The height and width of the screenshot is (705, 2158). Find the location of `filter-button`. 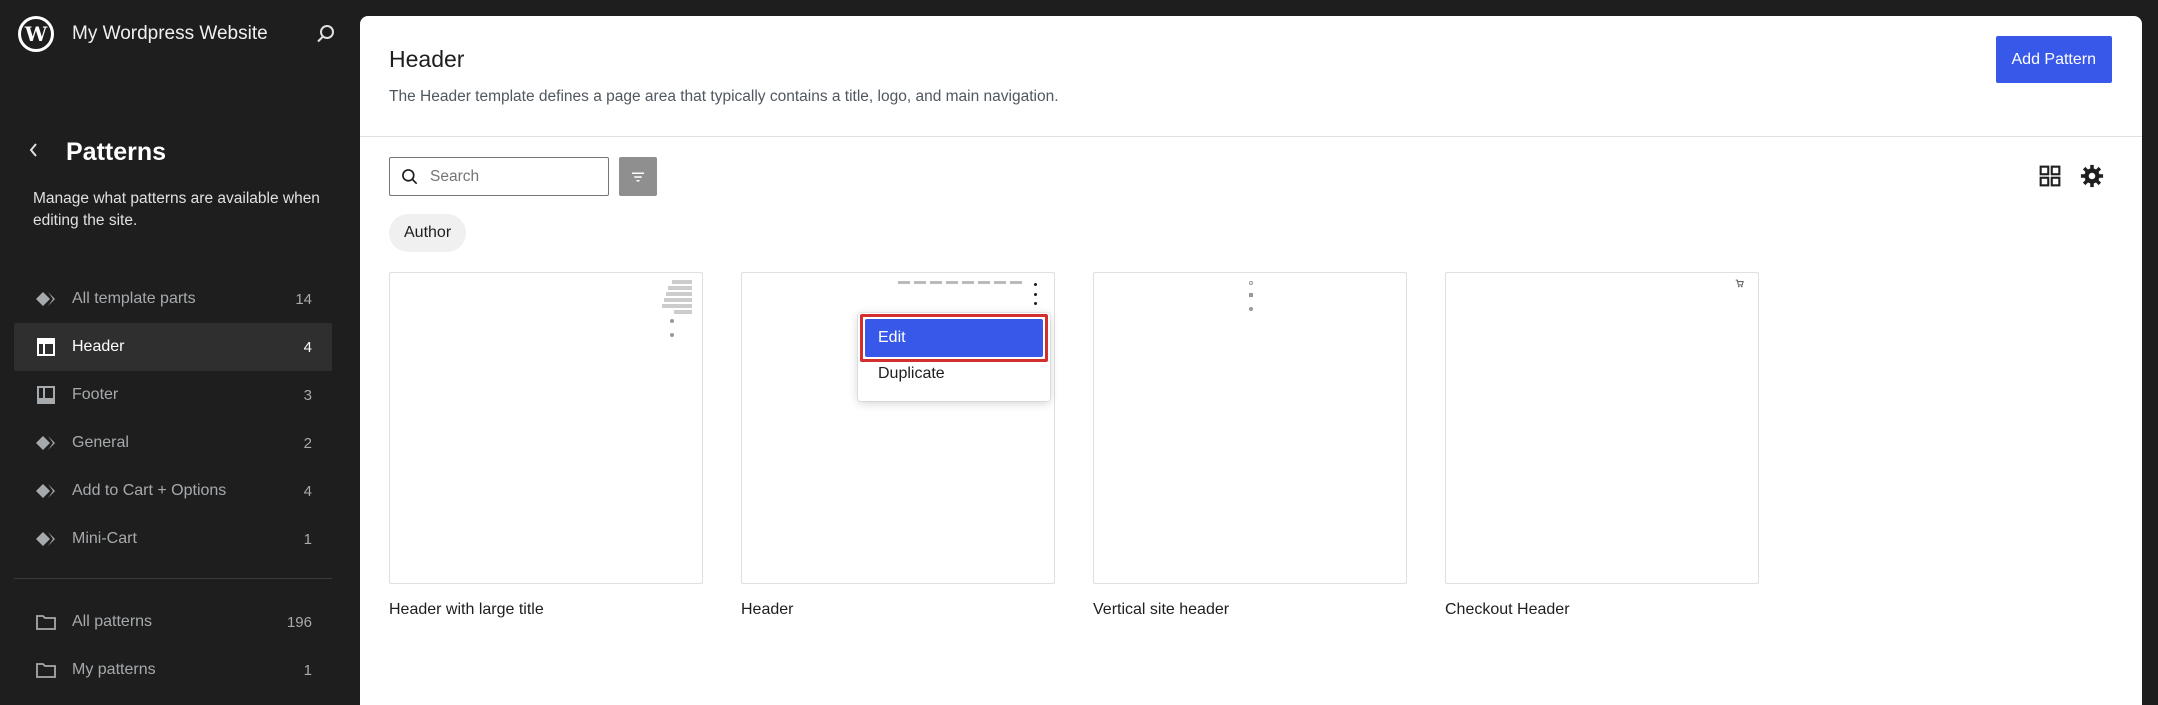

filter-button is located at coordinates (638, 176).